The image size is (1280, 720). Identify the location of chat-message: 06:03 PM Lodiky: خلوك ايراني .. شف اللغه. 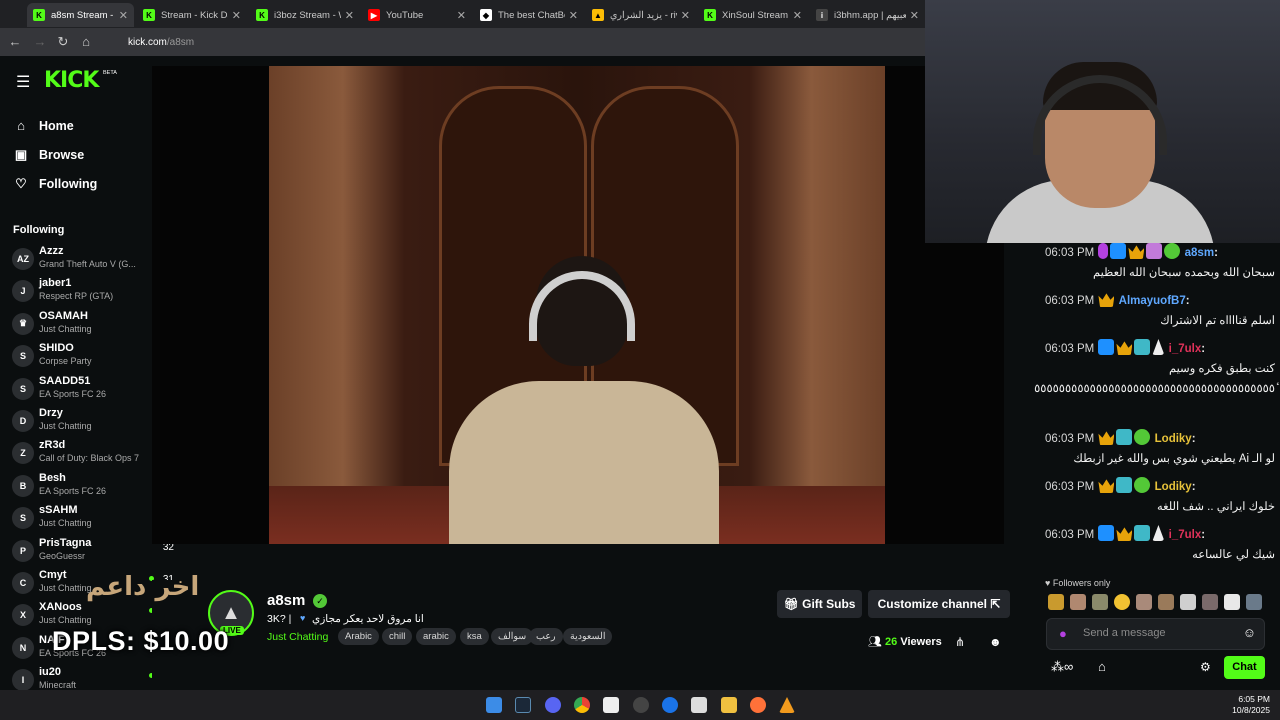
(1160, 497).